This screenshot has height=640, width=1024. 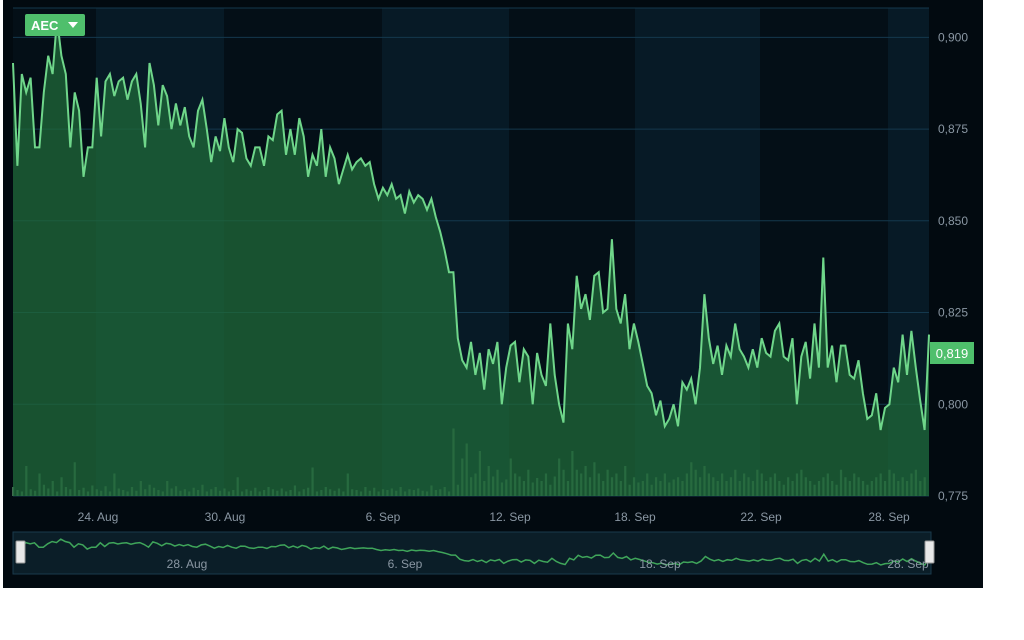 I want to click on x-tick-label: 28. Sep, so click(x=889, y=517).